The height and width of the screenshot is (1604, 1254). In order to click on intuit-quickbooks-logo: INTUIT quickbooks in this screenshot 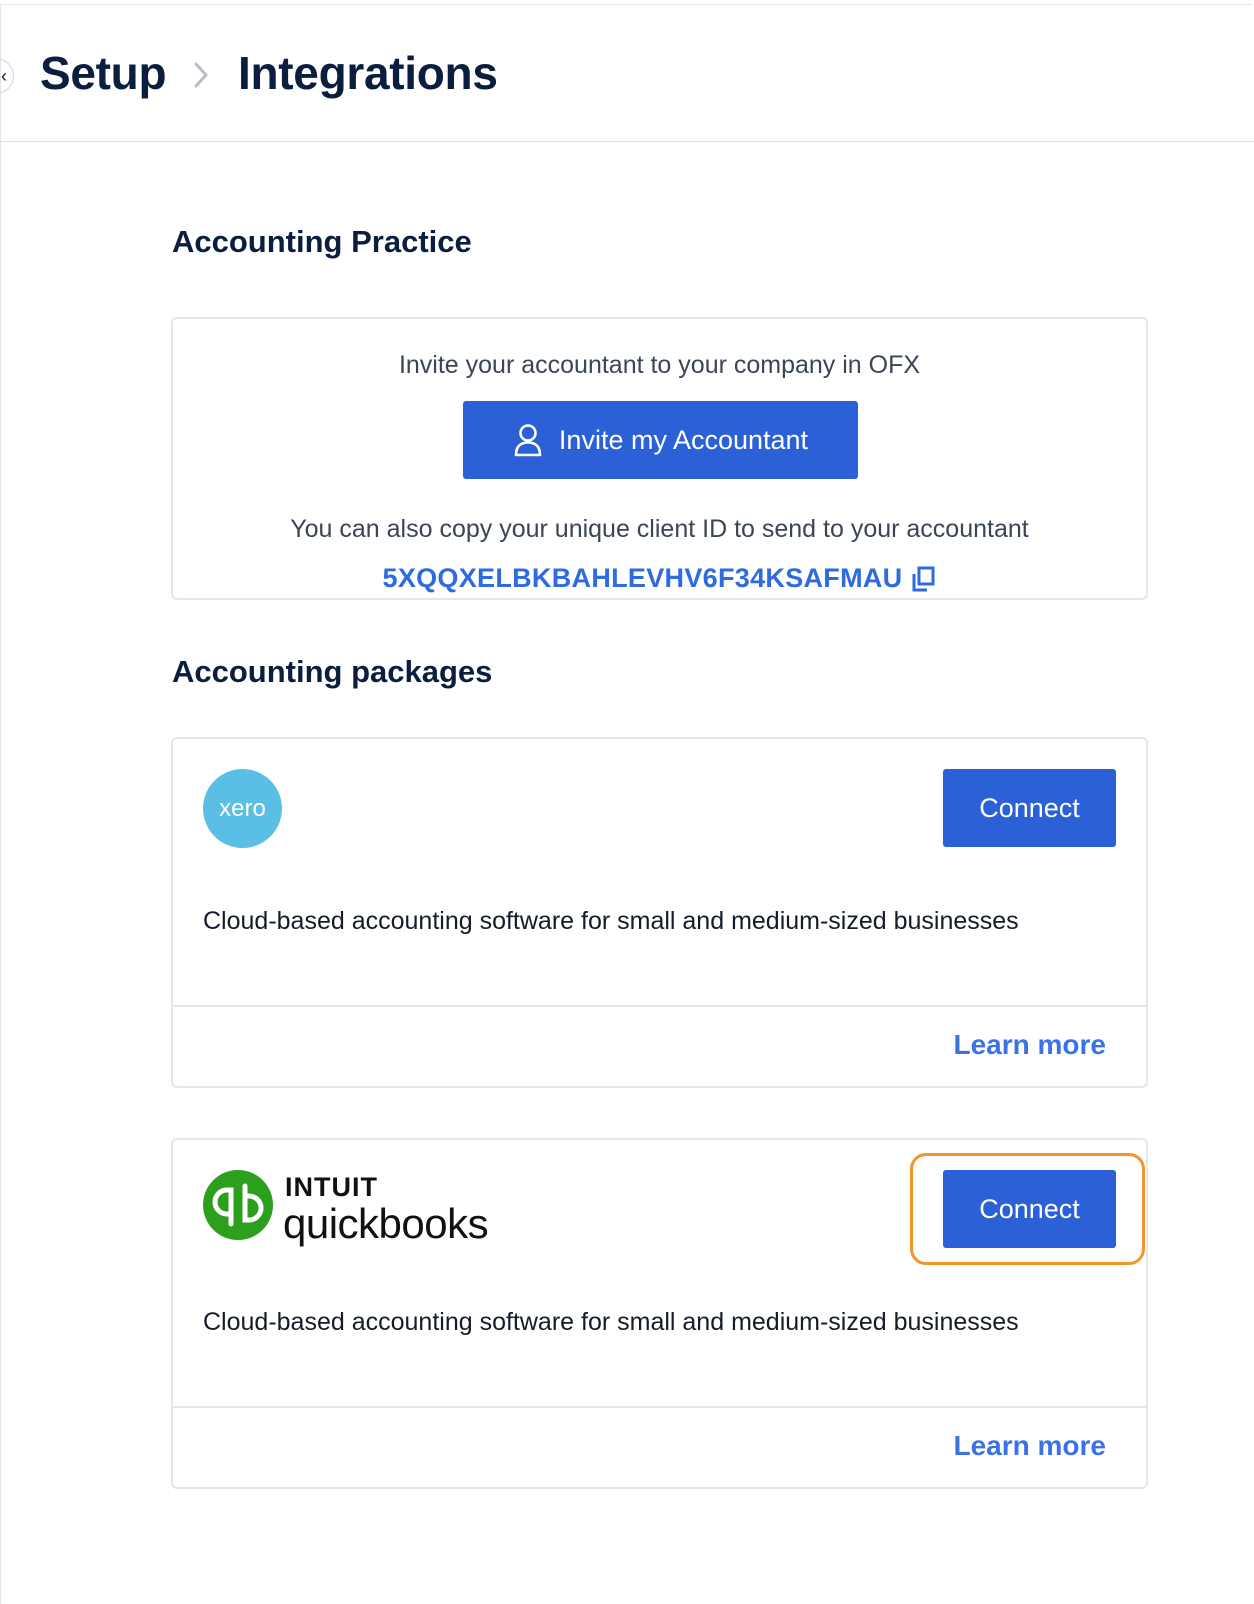, I will do `click(346, 1208)`.